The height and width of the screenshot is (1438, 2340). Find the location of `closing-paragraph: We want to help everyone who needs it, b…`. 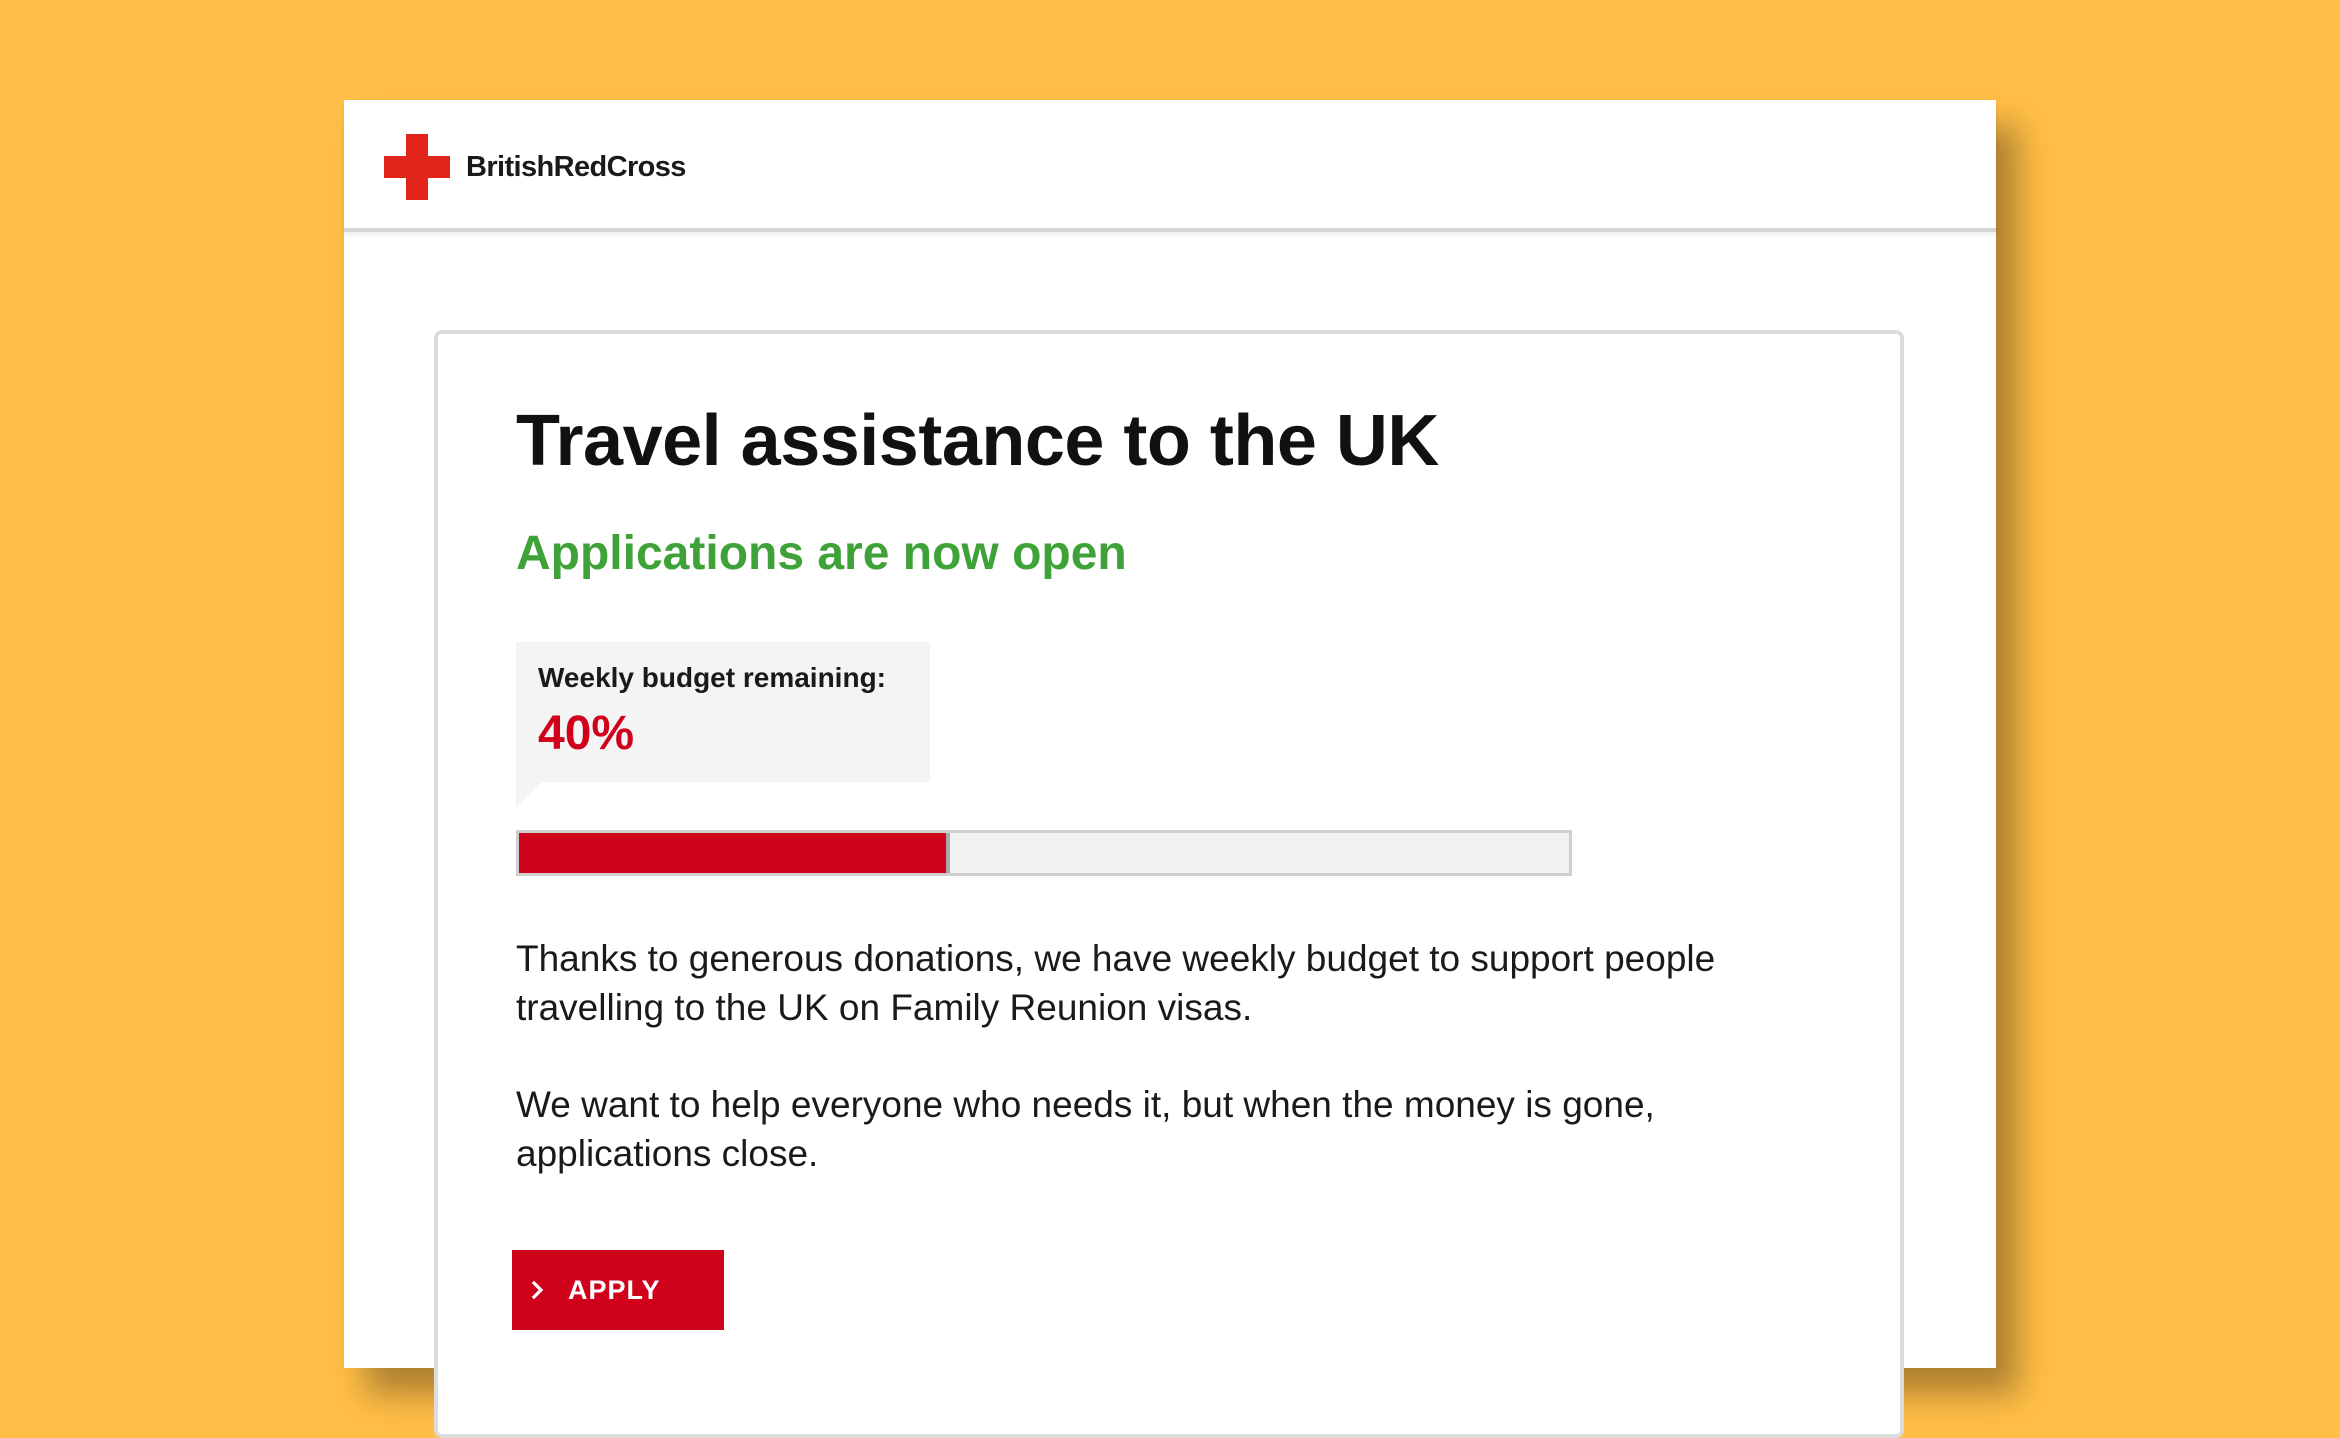

closing-paragraph: We want to help everyone who needs it, b… is located at coordinates (1085, 1129).